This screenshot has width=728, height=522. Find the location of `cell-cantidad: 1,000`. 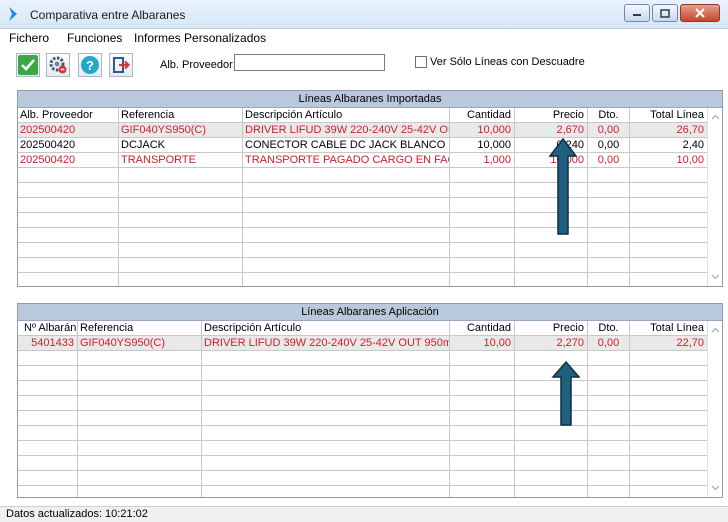

cell-cantidad: 1,000 is located at coordinates (482, 160).